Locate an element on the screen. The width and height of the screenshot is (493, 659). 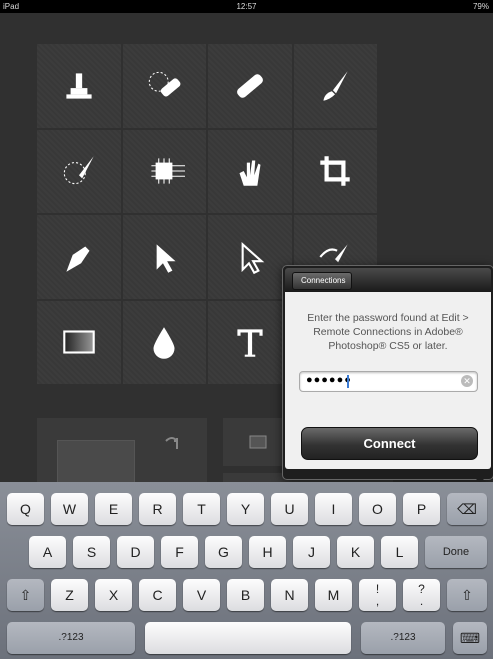
clear-icon: ✕ is located at coordinates (467, 381).